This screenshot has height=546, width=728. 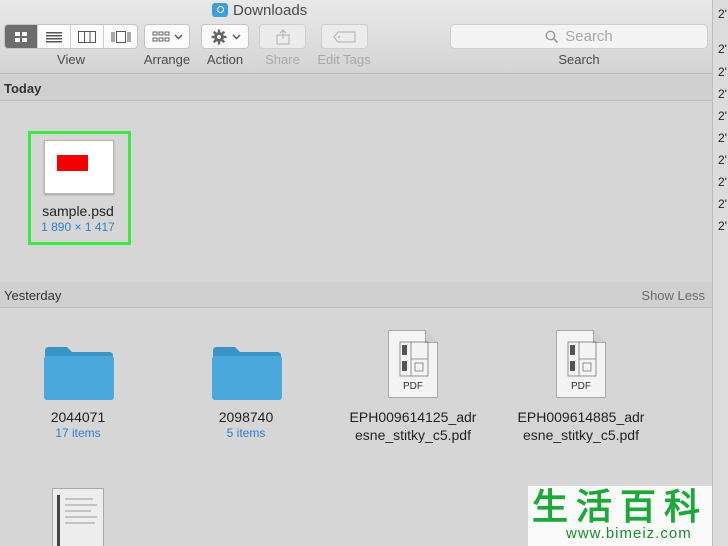 I want to click on coverflow-icon, so click(x=120, y=36).